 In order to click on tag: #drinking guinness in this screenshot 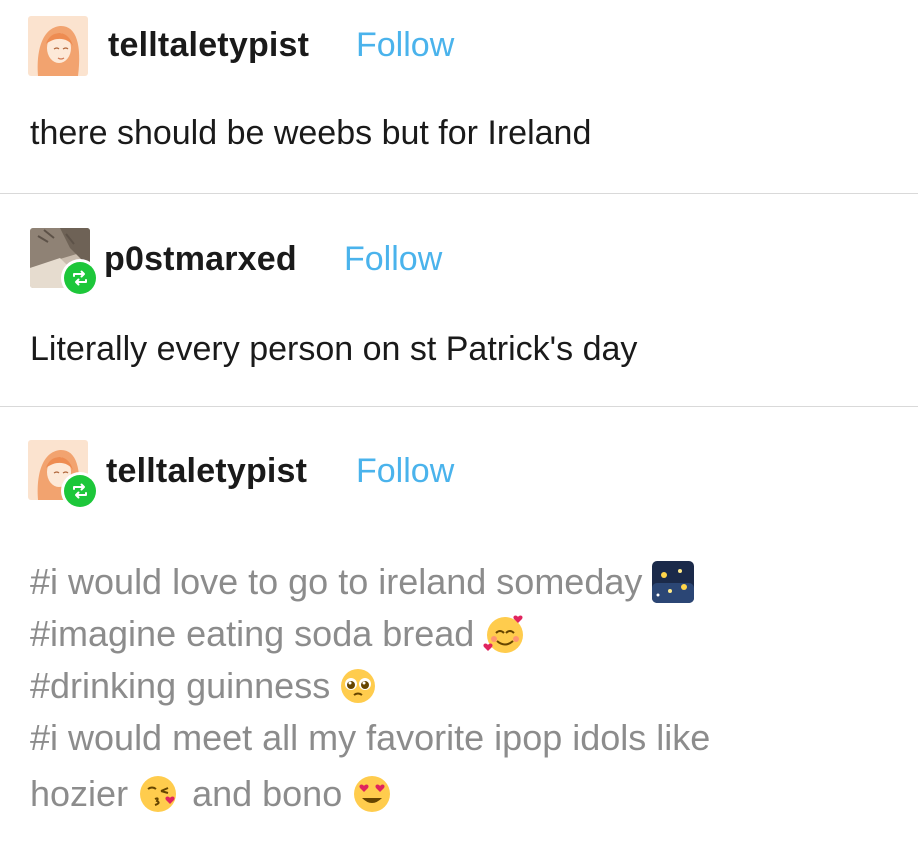, I will do `click(370, 686)`.